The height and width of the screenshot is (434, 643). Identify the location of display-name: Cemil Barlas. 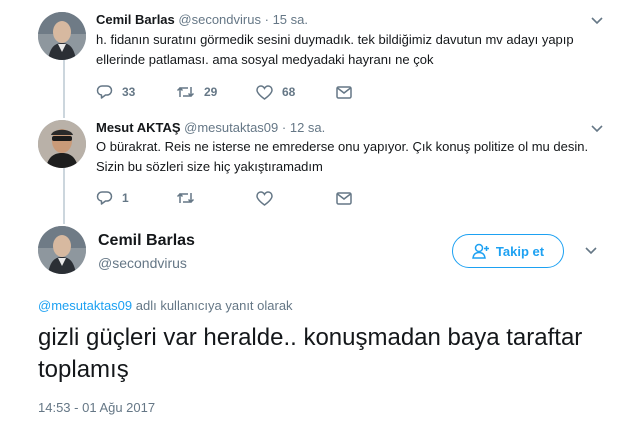
(135, 19).